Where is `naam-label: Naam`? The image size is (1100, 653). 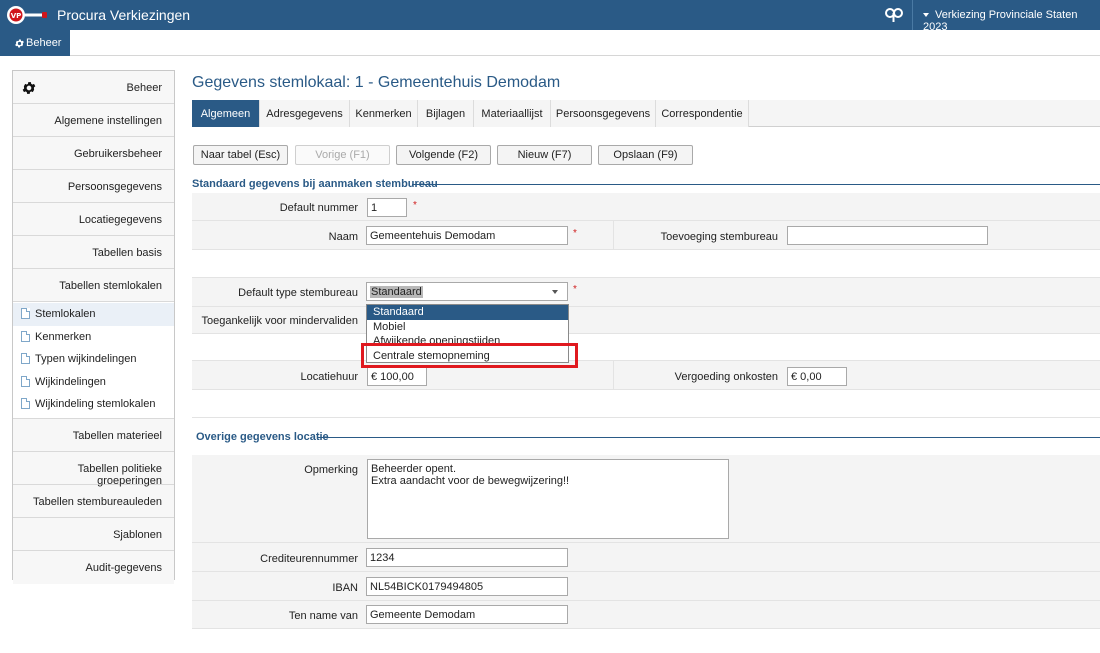
naam-label: Naam is located at coordinates (343, 237).